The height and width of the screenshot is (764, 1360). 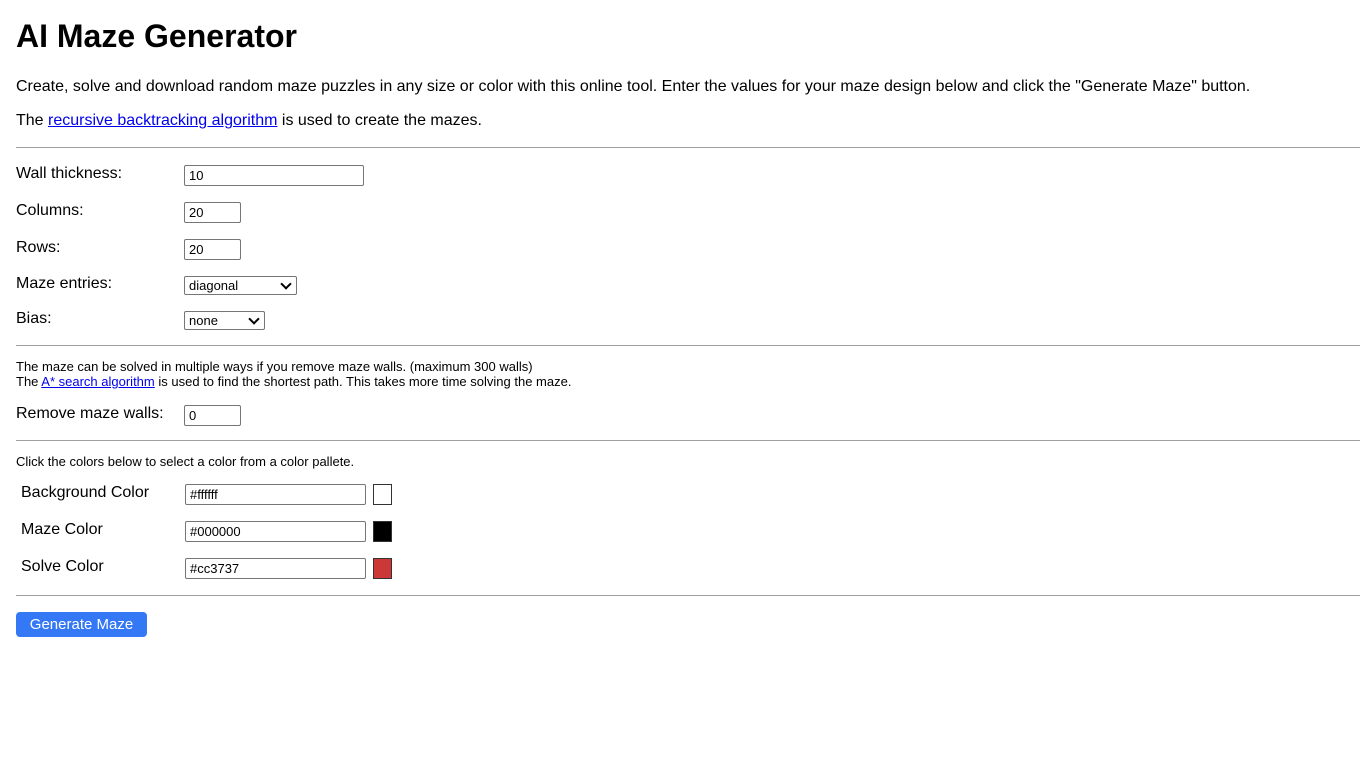 What do you see at coordinates (50, 210) in the screenshot?
I see `columns-label: Columns:` at bounding box center [50, 210].